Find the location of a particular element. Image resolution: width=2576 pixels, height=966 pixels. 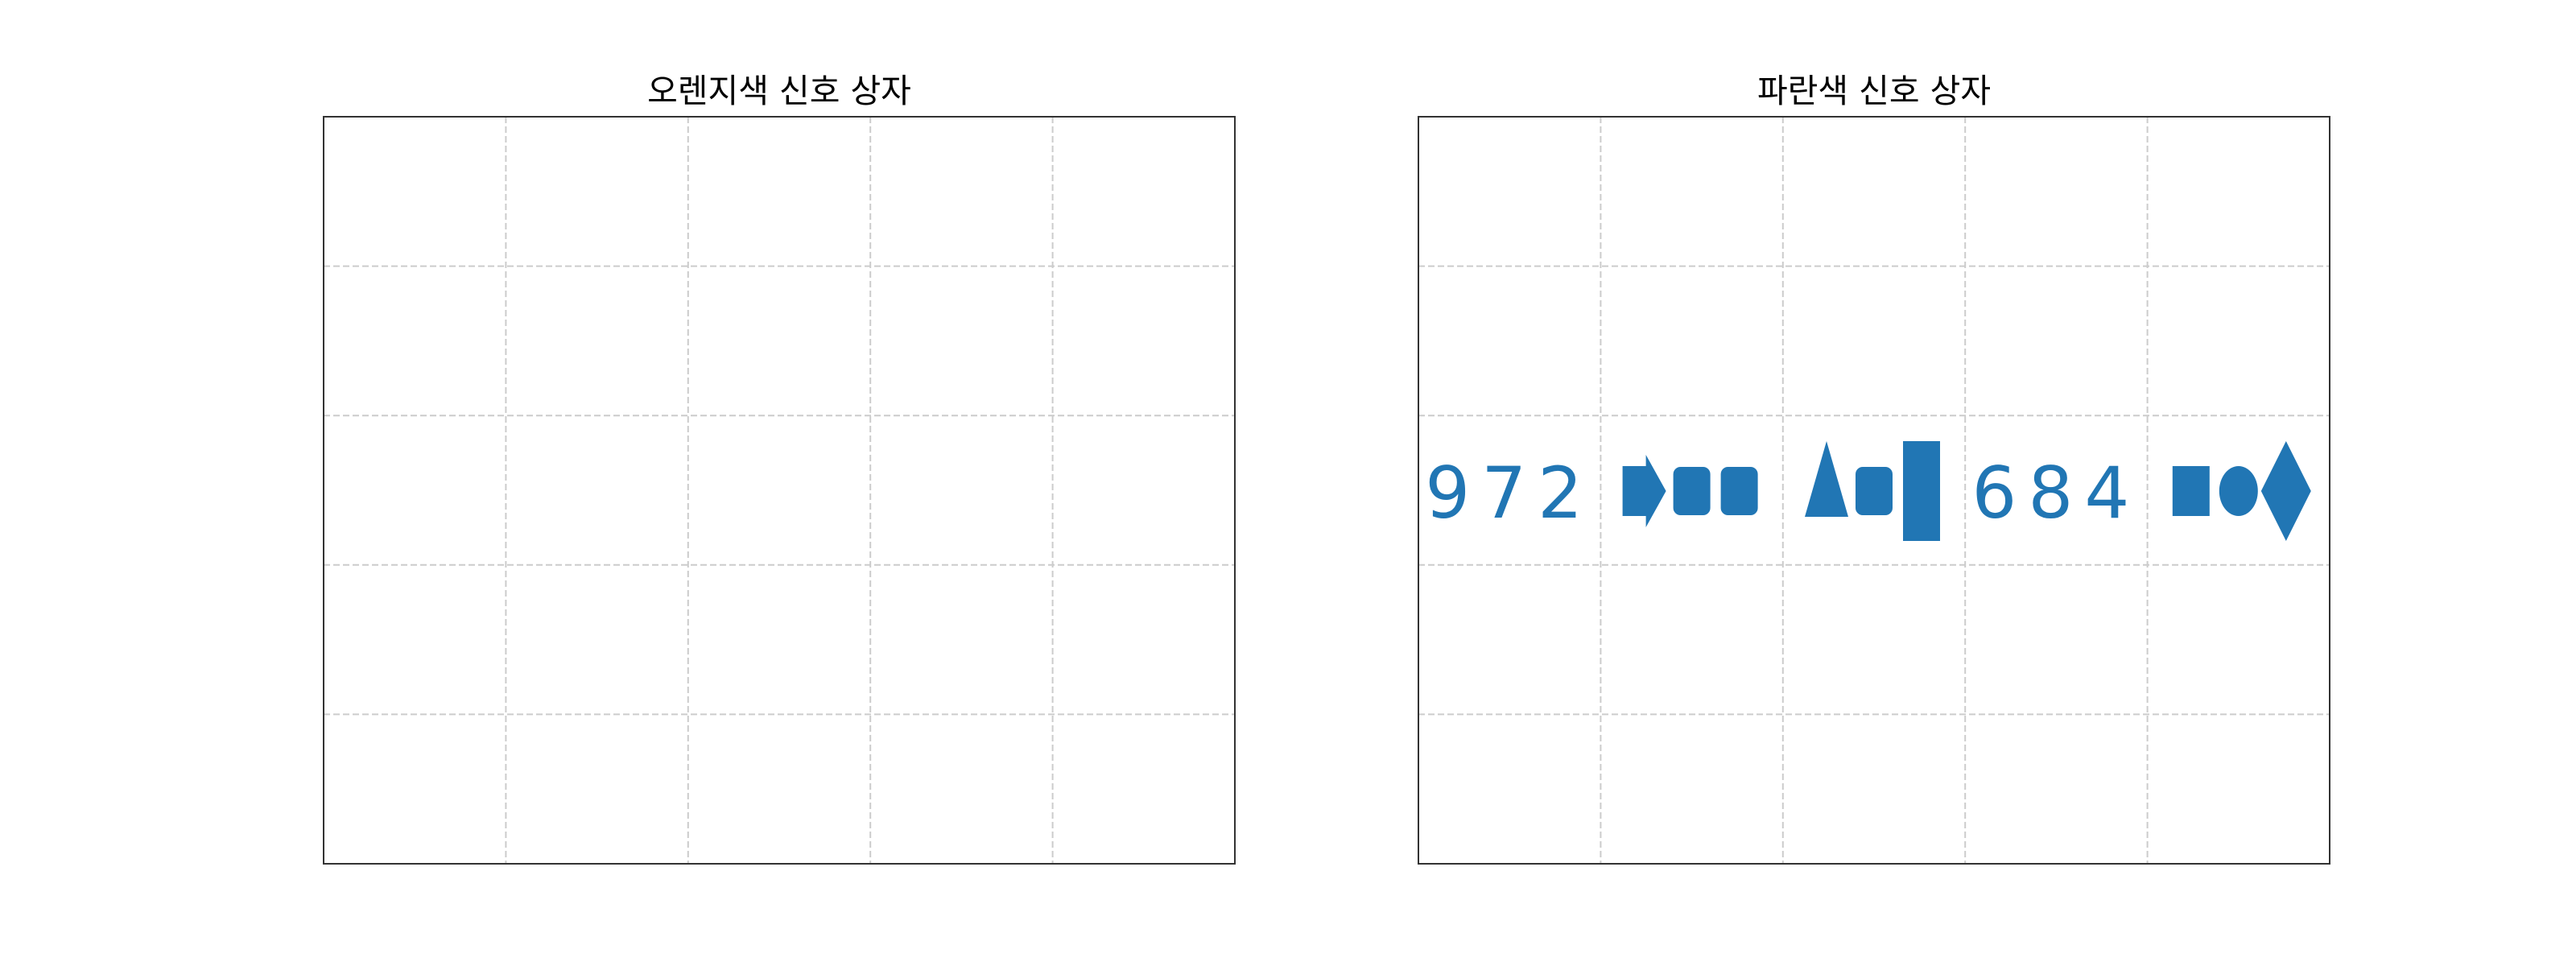

signal-digits-text: 684 is located at coordinates (2055, 493).